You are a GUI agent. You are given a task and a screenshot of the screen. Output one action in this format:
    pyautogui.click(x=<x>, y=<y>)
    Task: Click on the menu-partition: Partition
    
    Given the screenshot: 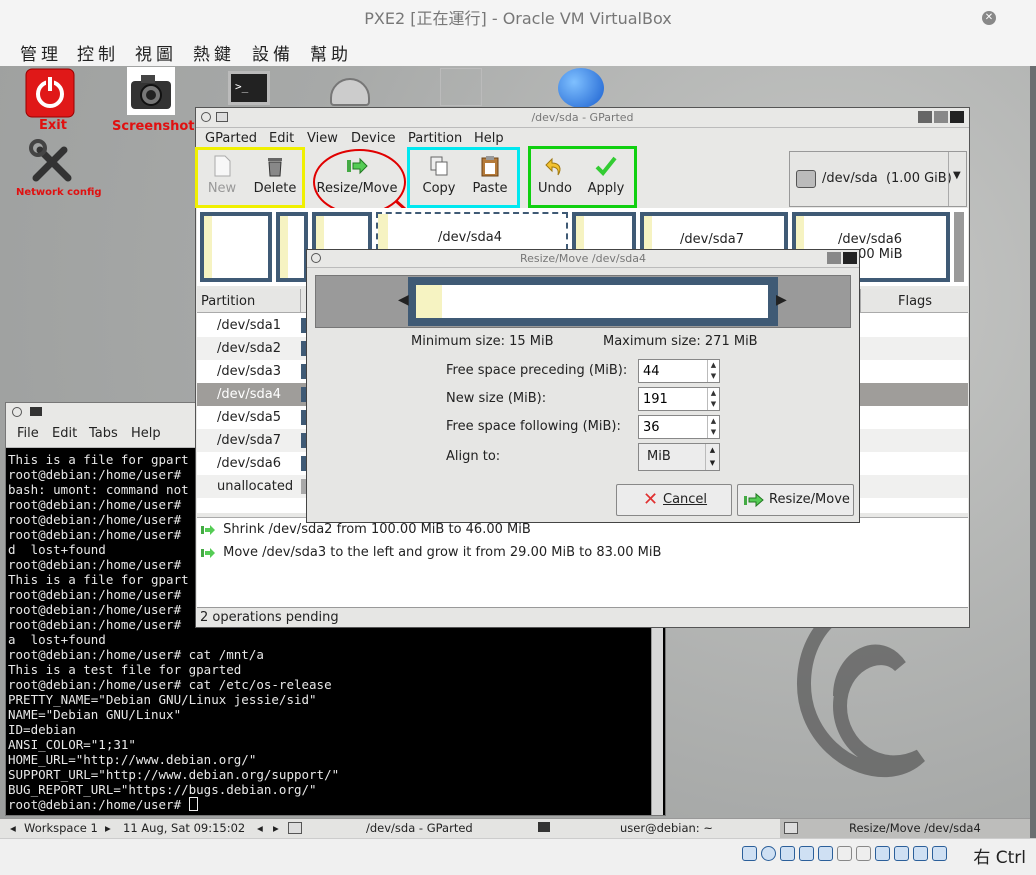 What is the action you would take?
    pyautogui.click(x=435, y=138)
    